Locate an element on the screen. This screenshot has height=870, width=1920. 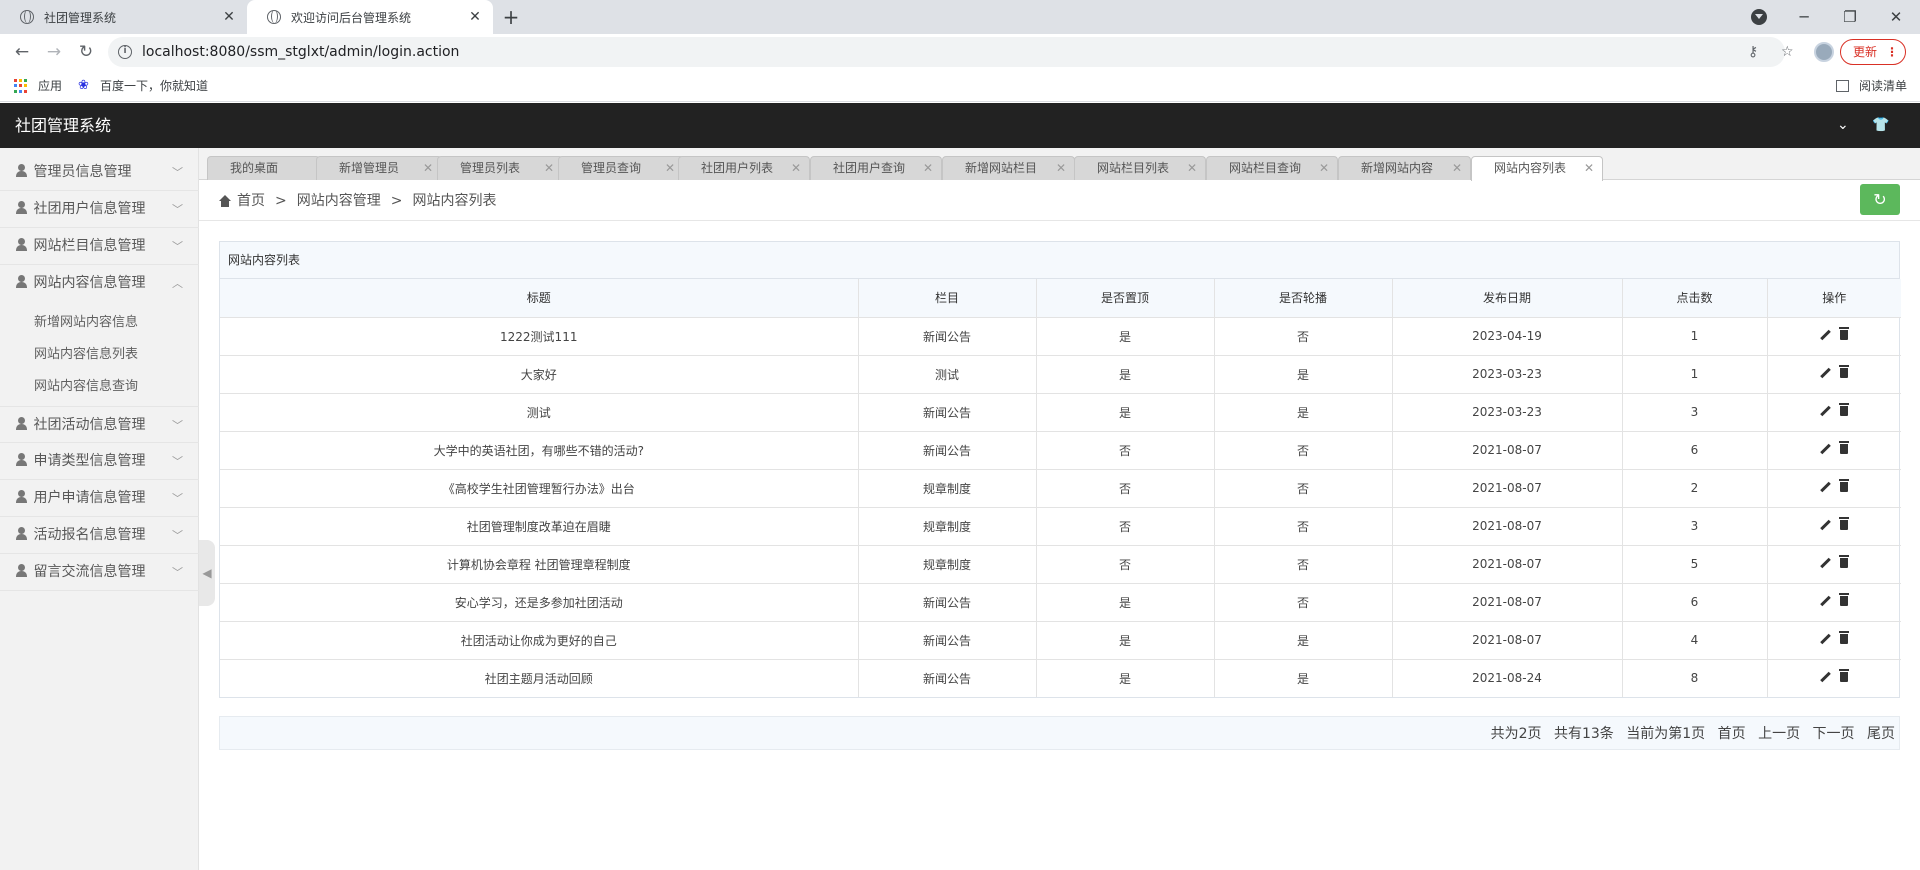
refresh-button: ↻ is located at coordinates (1880, 199).